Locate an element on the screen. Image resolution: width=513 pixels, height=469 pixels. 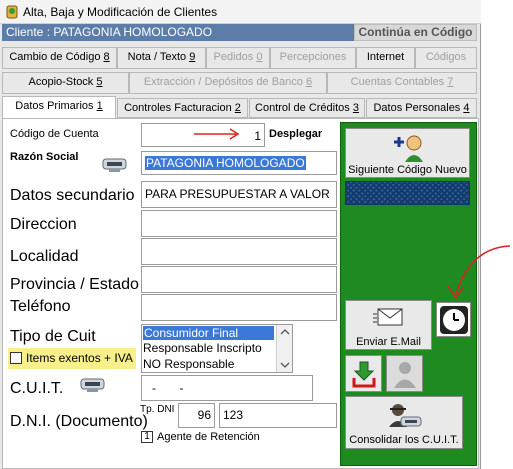
datos-secundario-label: Datos secundario is located at coordinates (72, 195).